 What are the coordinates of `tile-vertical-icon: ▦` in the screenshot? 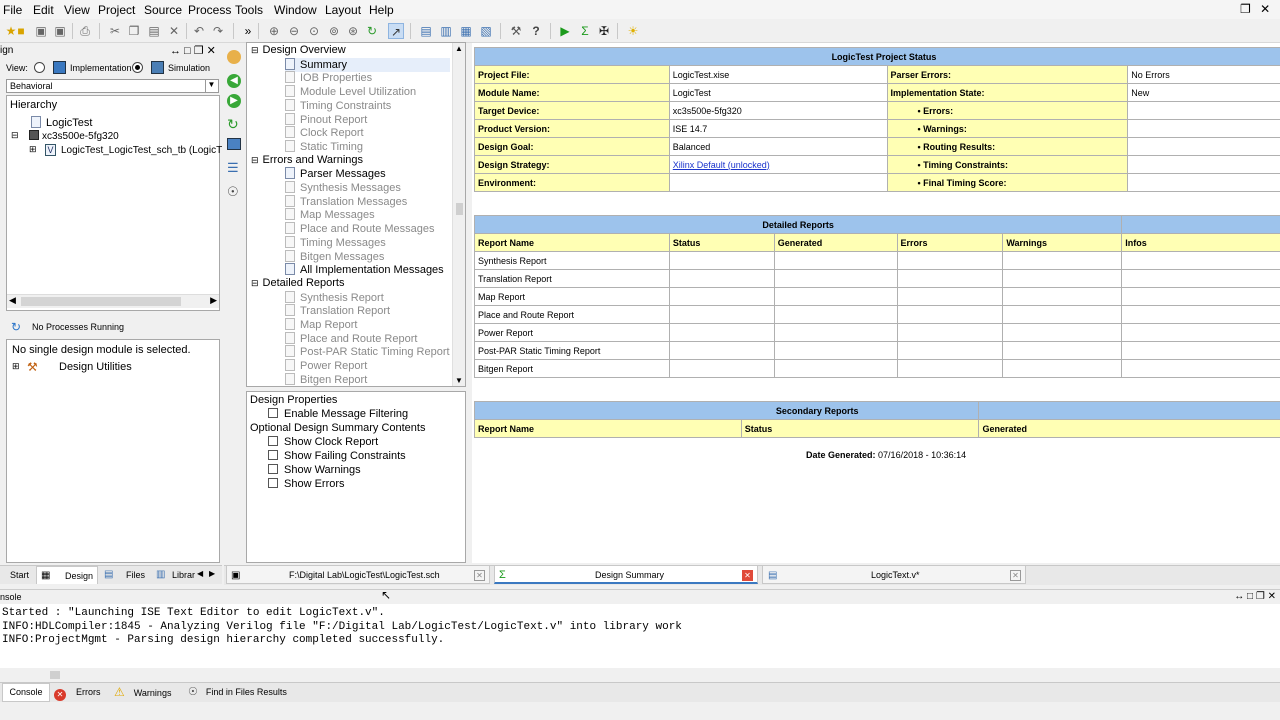 It's located at (466, 31).